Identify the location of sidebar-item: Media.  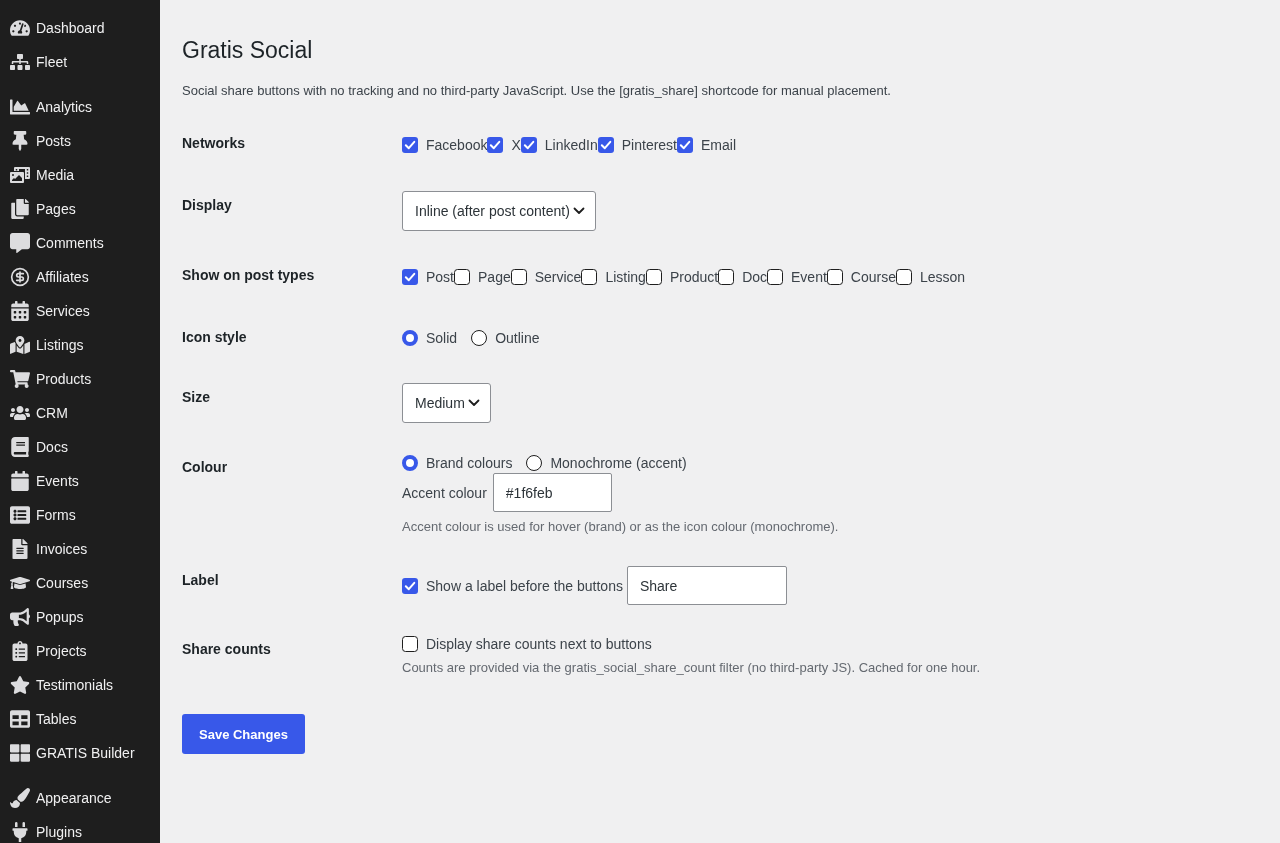
(80, 175).